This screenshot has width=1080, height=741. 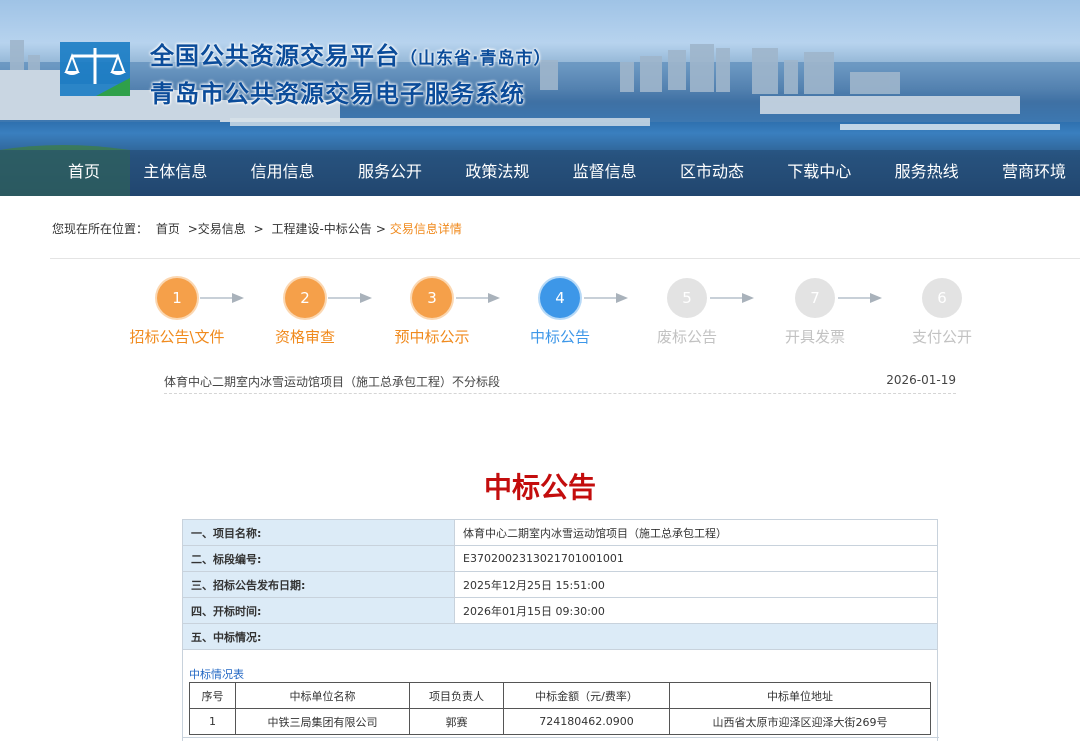 I want to click on column-header: 中标单位地址, so click(x=800, y=695).